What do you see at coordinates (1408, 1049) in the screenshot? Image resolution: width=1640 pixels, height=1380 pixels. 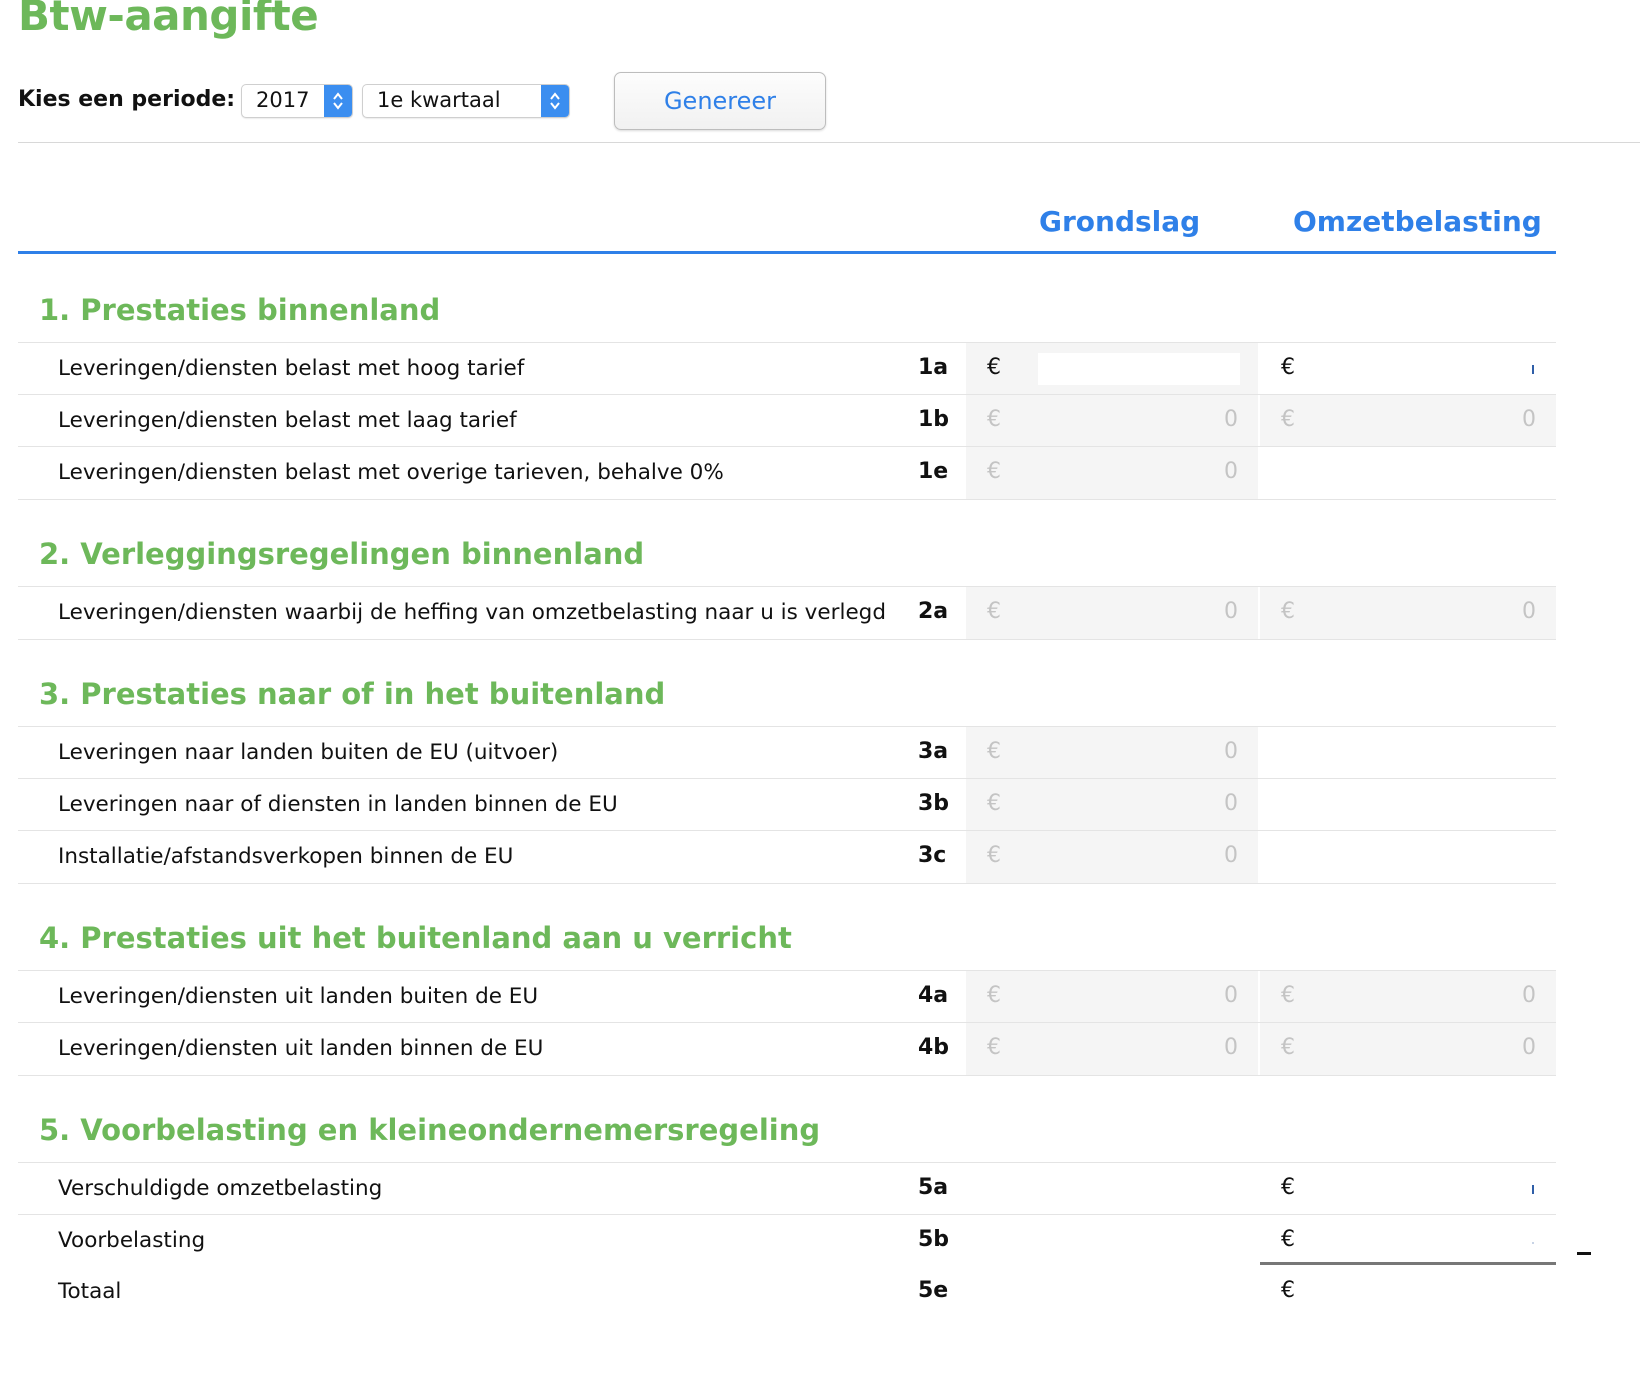 I see `omzetbelasting-input-4b: € 0` at bounding box center [1408, 1049].